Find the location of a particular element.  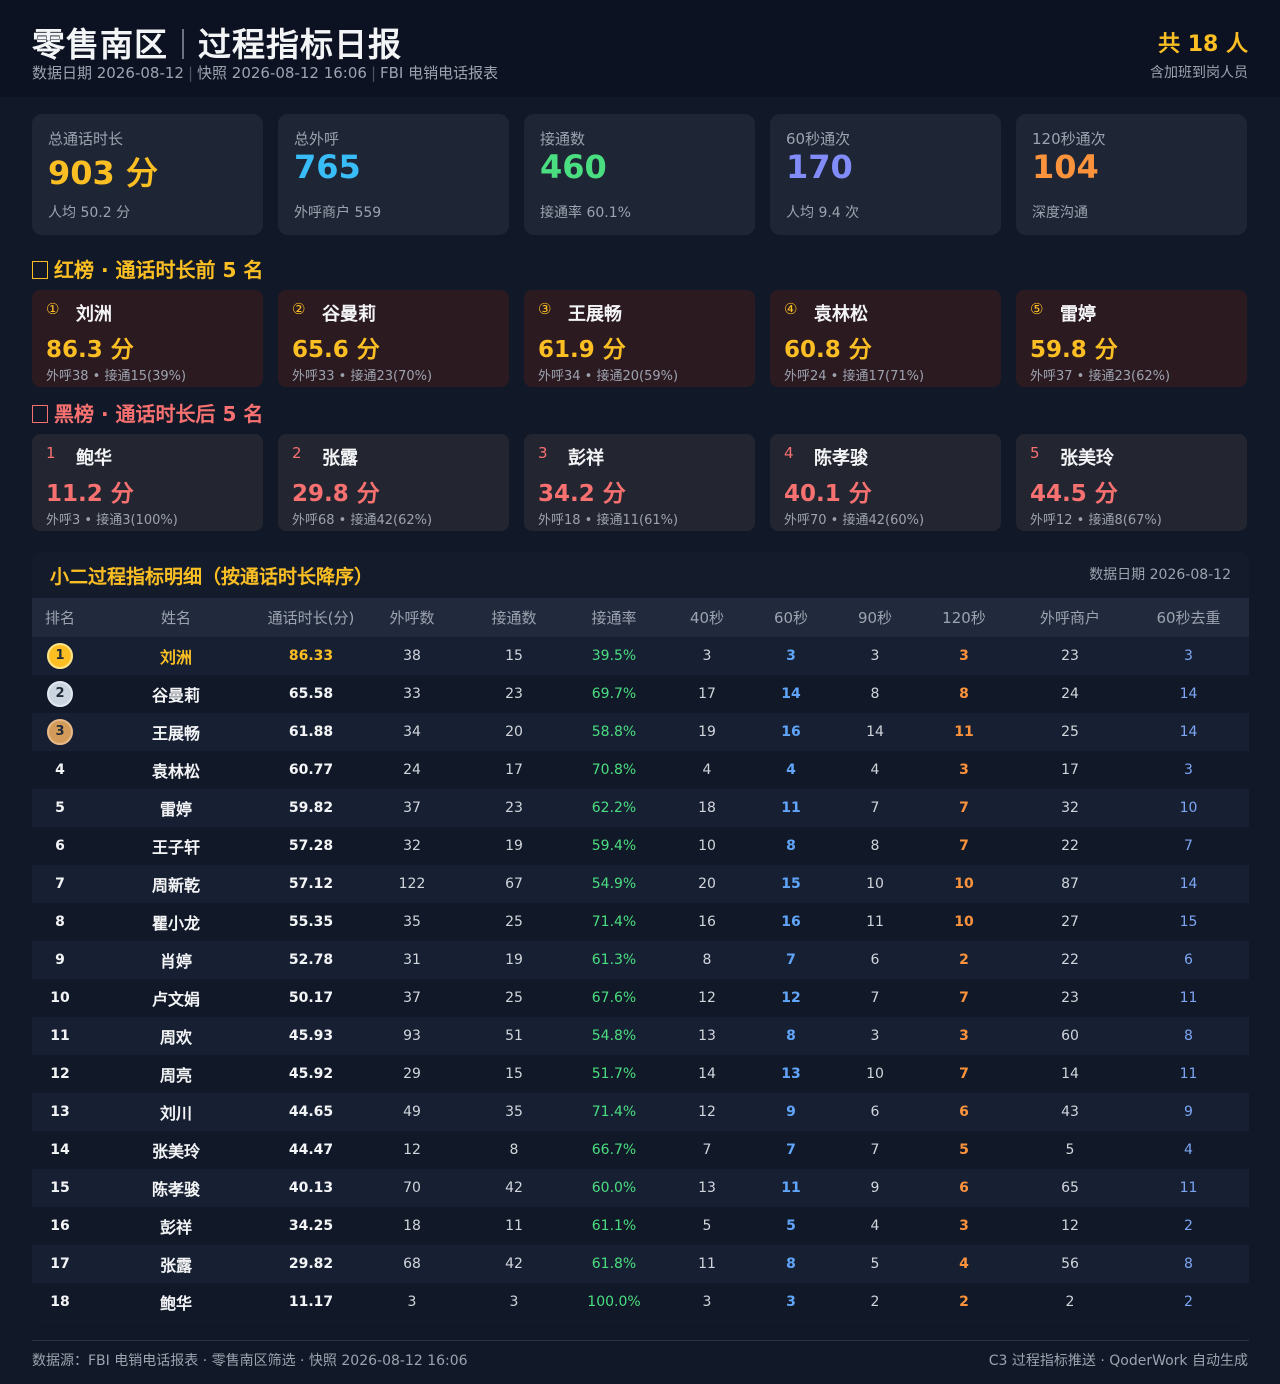

sec40-cell: 17 is located at coordinates (707, 694).